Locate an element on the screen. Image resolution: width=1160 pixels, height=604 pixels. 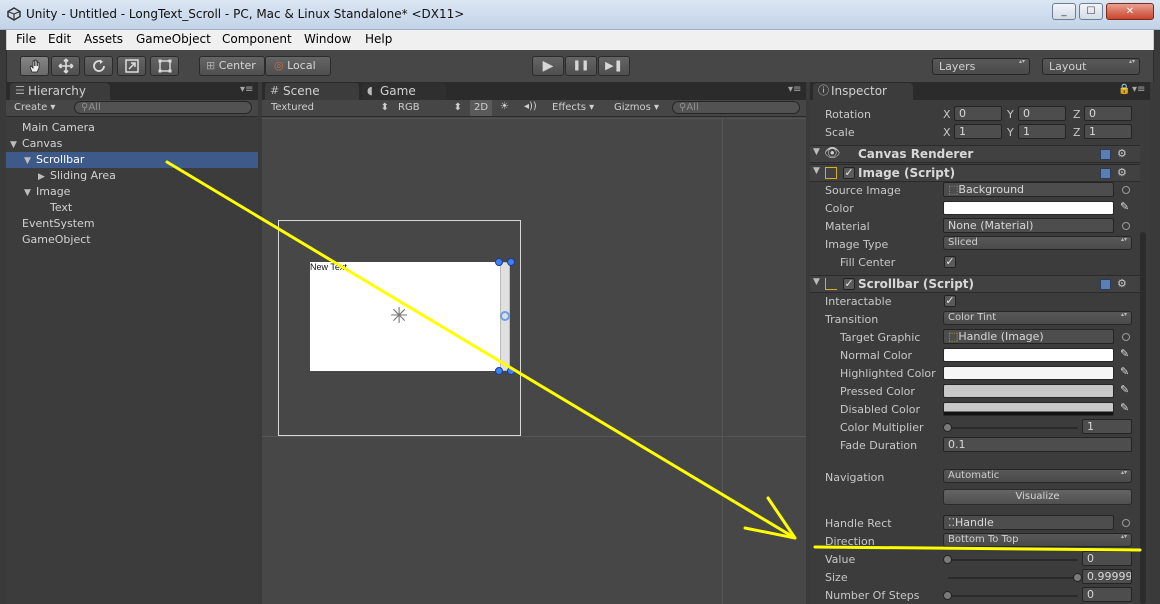
hierarchy-item: ▼ Scrollbar is located at coordinates (132, 160).